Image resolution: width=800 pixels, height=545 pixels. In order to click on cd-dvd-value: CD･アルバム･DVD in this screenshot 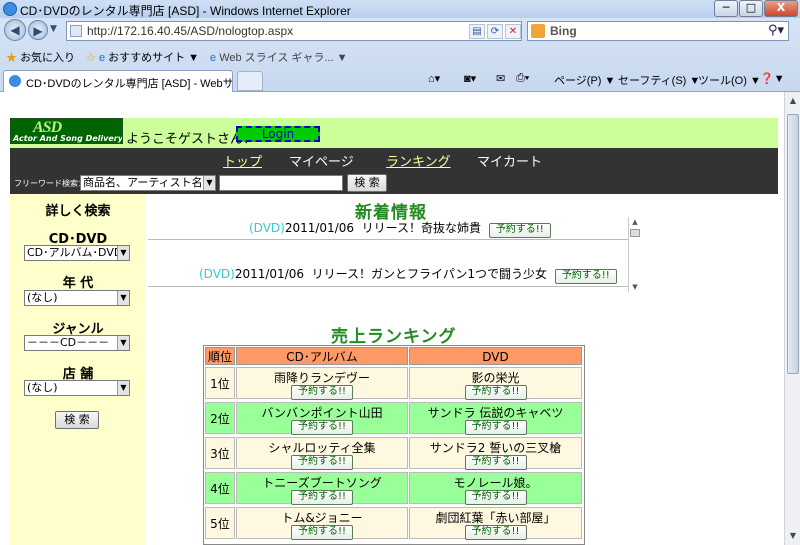, I will do `click(75, 252)`.